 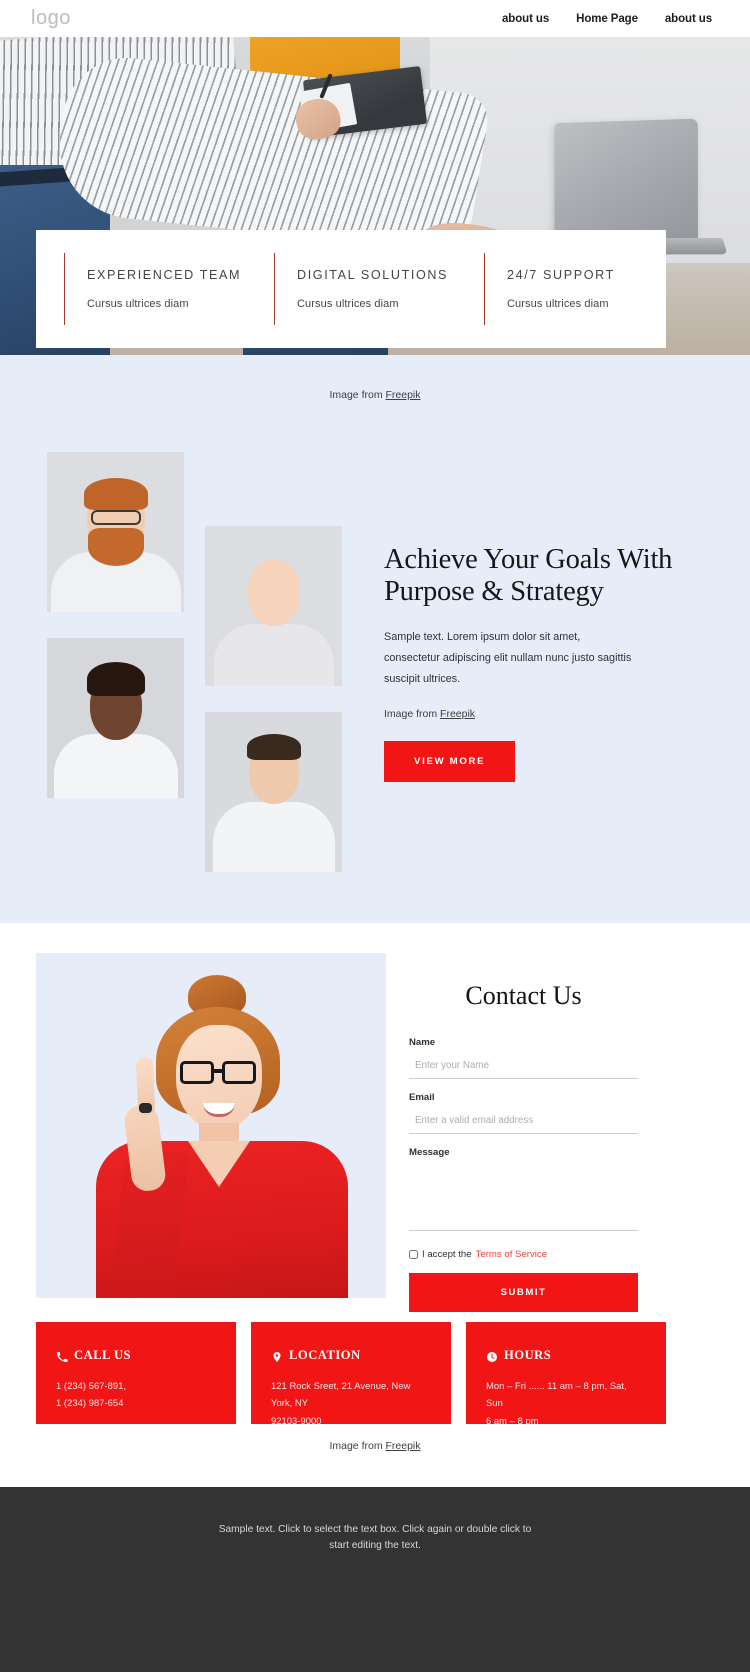 I want to click on photo-beard, so click(x=115, y=547).